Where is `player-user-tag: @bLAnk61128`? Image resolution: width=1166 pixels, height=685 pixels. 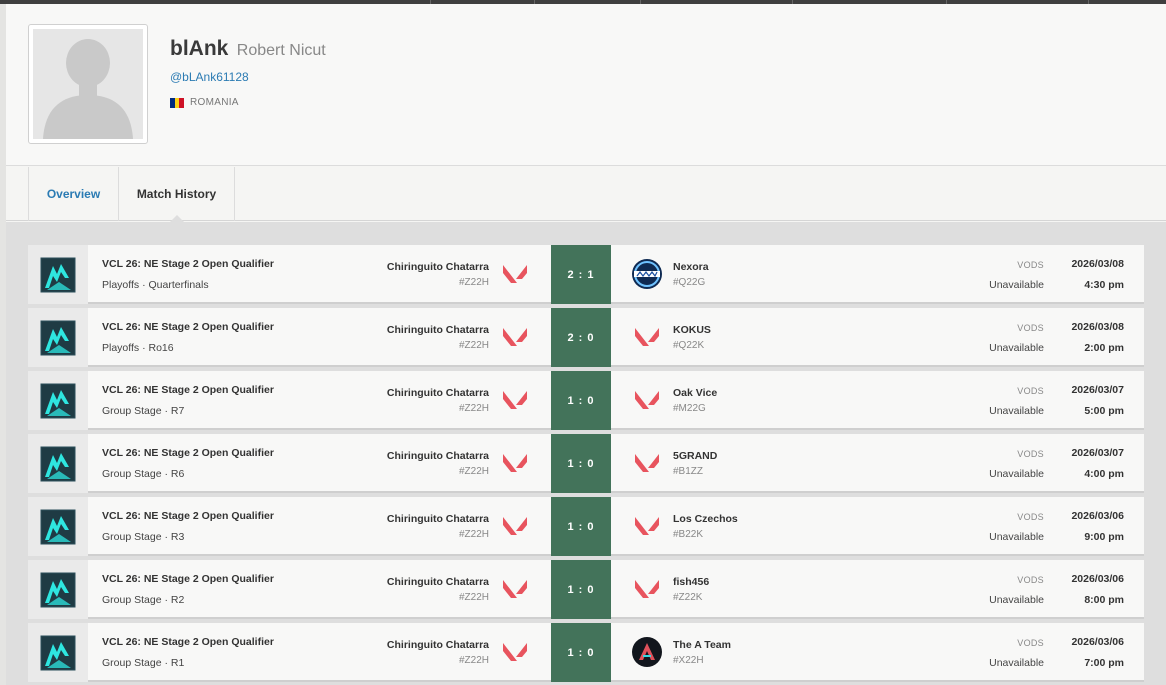
player-user-tag: @bLAnk61128 is located at coordinates (209, 77).